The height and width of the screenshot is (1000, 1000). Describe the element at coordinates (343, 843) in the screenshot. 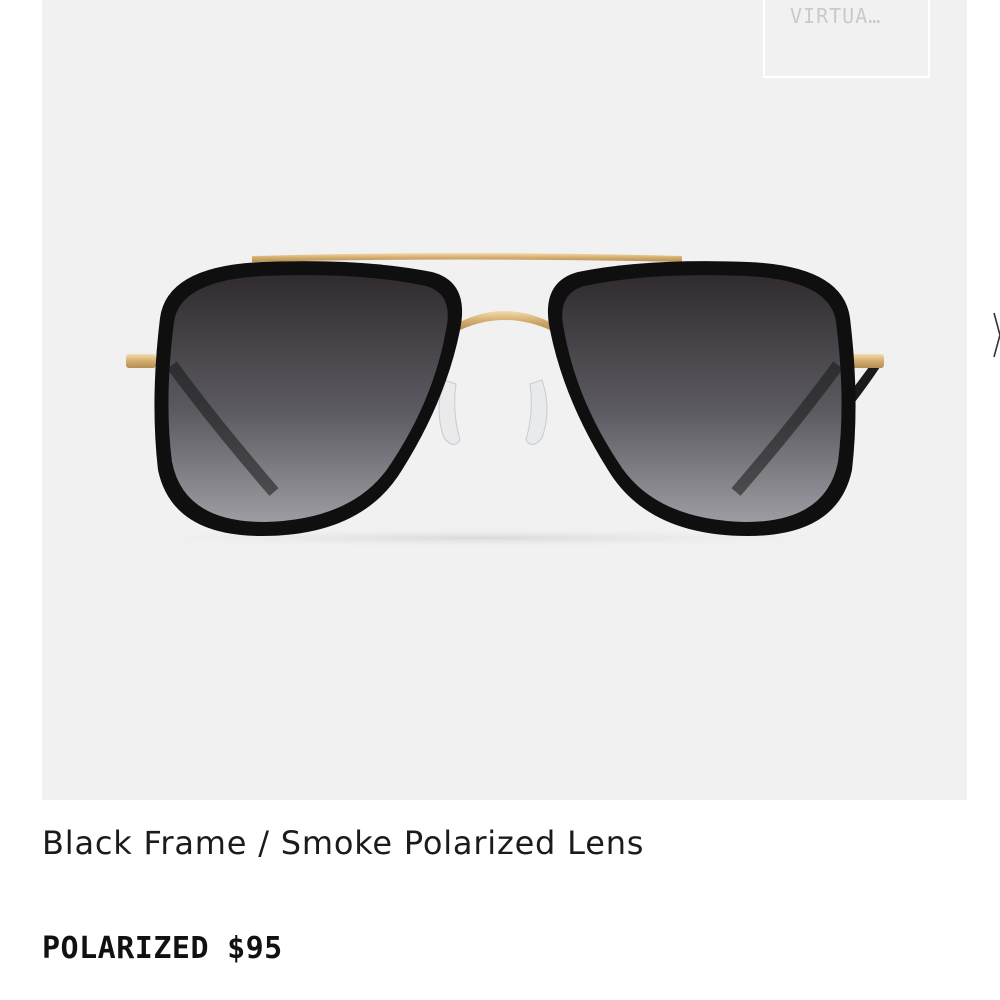

I see `product-title: Black Frame / Smoke Polarized Lens` at that location.